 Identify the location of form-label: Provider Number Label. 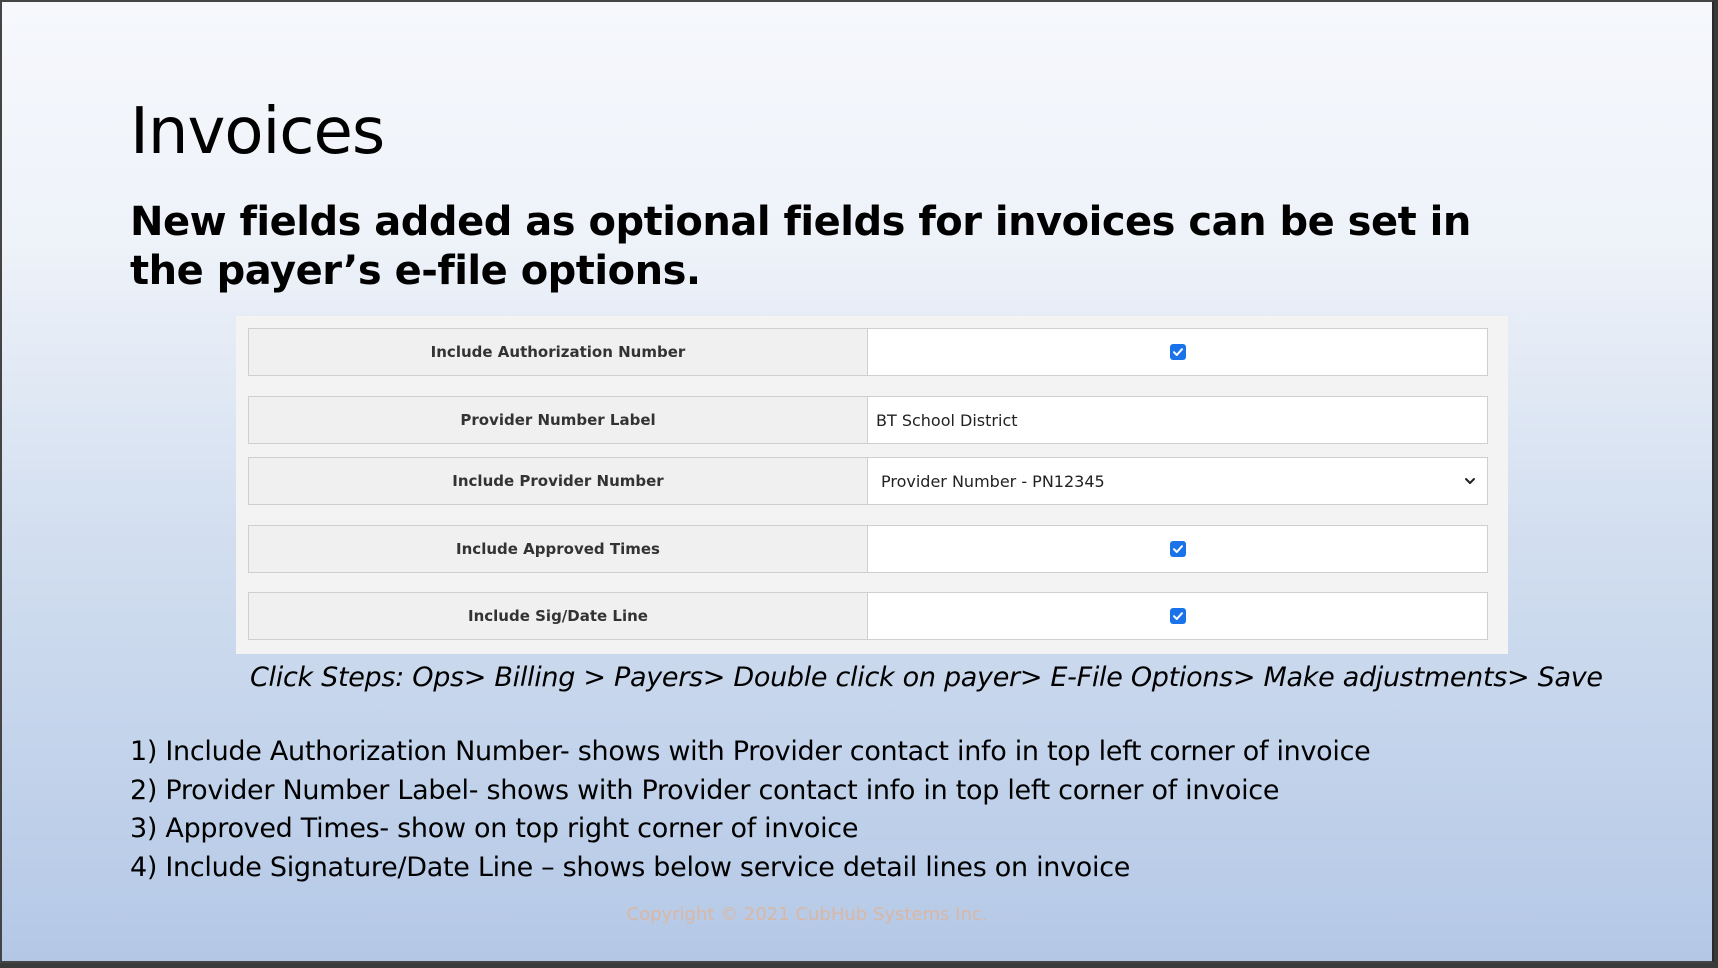
(558, 420).